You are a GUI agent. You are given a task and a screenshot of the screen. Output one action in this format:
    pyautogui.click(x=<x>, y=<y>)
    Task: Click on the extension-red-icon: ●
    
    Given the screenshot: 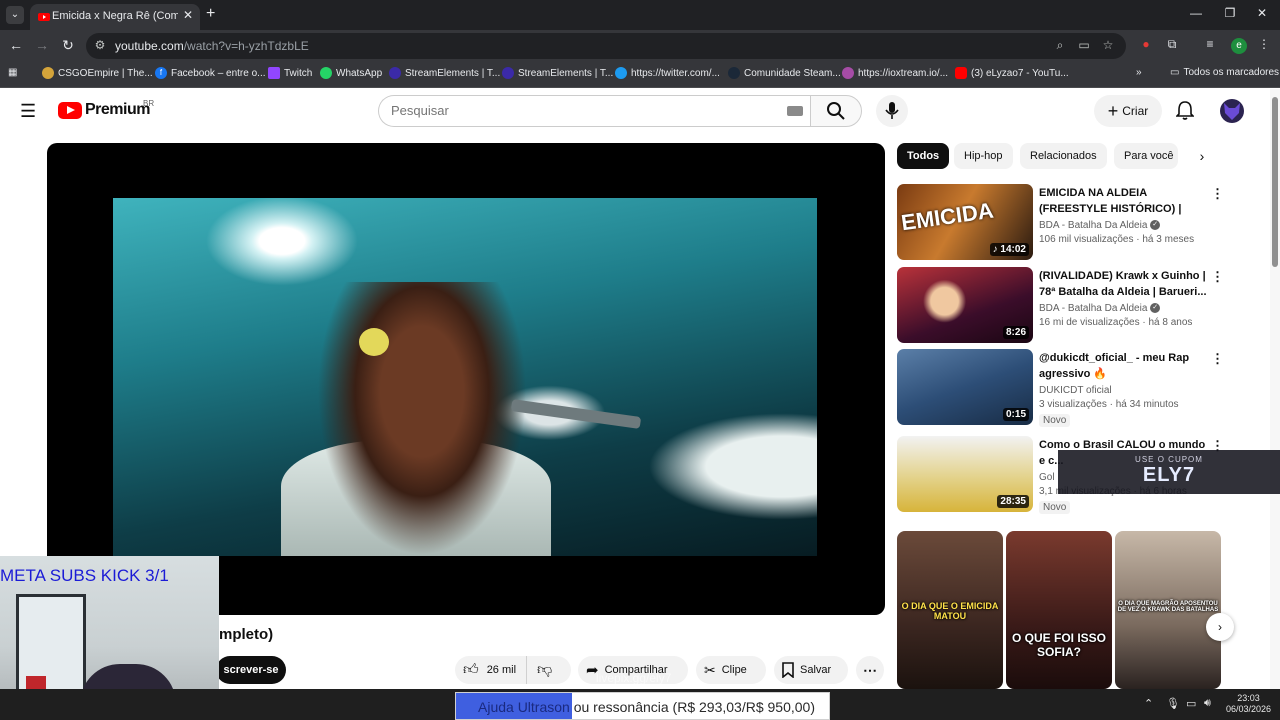 What is the action you would take?
    pyautogui.click(x=1146, y=44)
    